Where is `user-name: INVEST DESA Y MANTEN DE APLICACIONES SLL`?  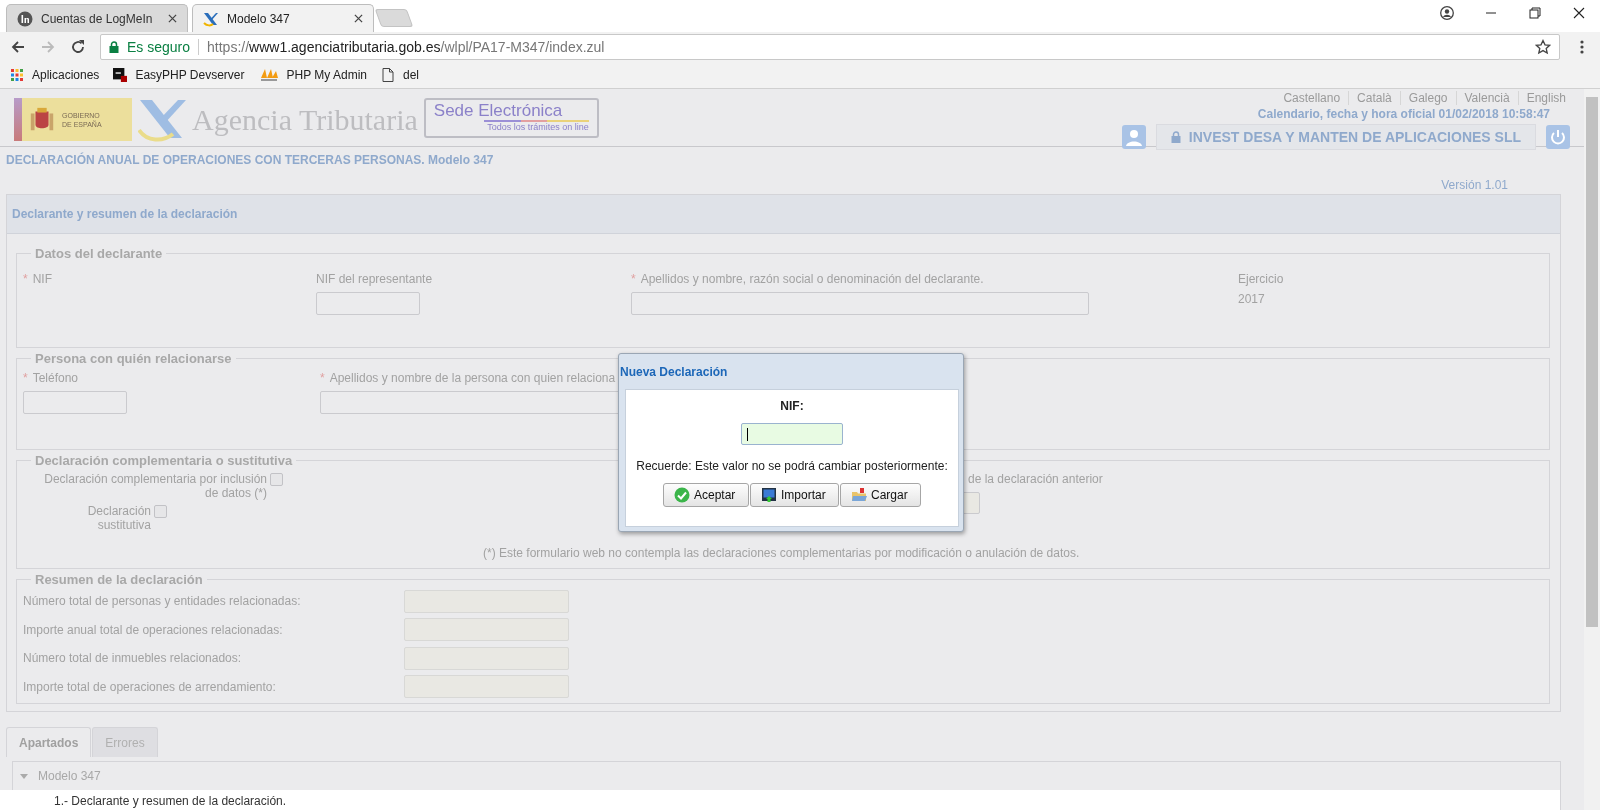
user-name: INVEST DESA Y MANTEN DE APLICACIONES SLL is located at coordinates (1354, 137).